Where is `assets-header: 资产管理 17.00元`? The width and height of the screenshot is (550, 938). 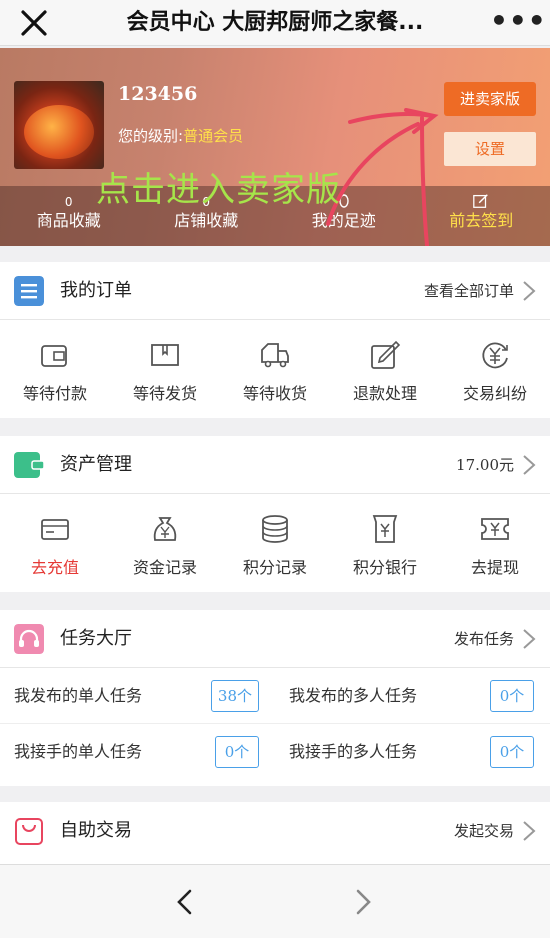 assets-header: 资产管理 17.00元 is located at coordinates (275, 465).